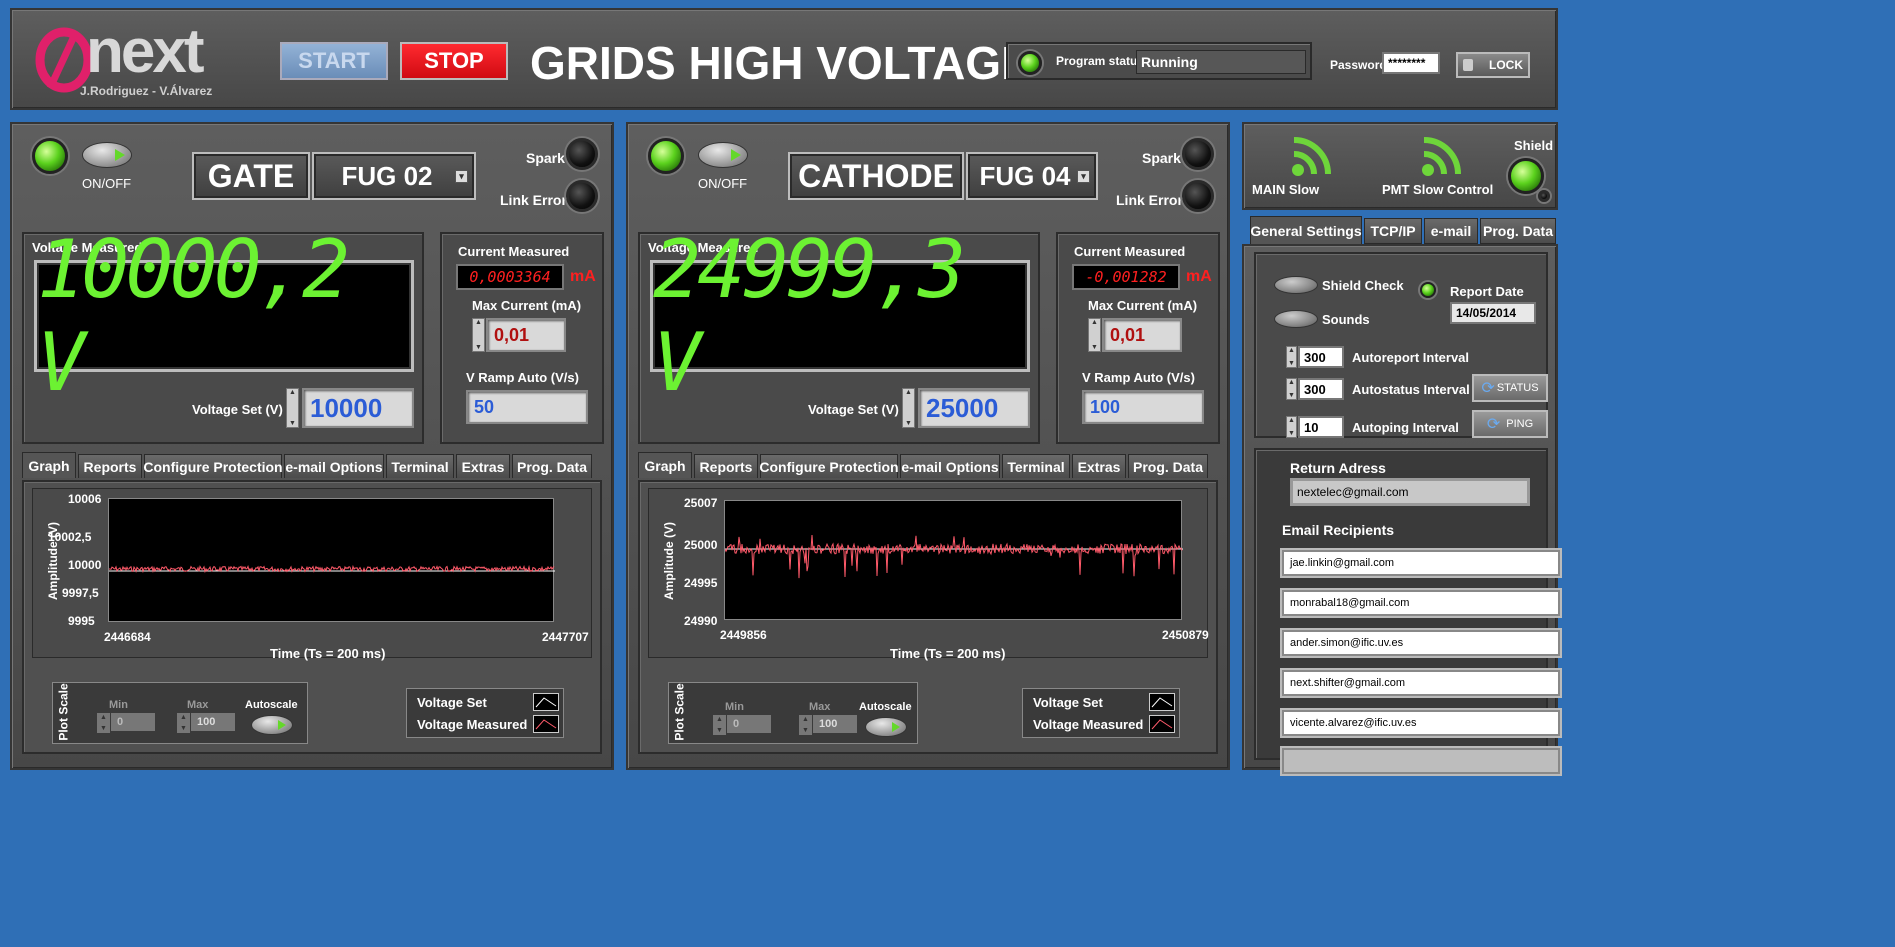  What do you see at coordinates (1321, 357) in the screenshot?
I see `autoreport-input: 300` at bounding box center [1321, 357].